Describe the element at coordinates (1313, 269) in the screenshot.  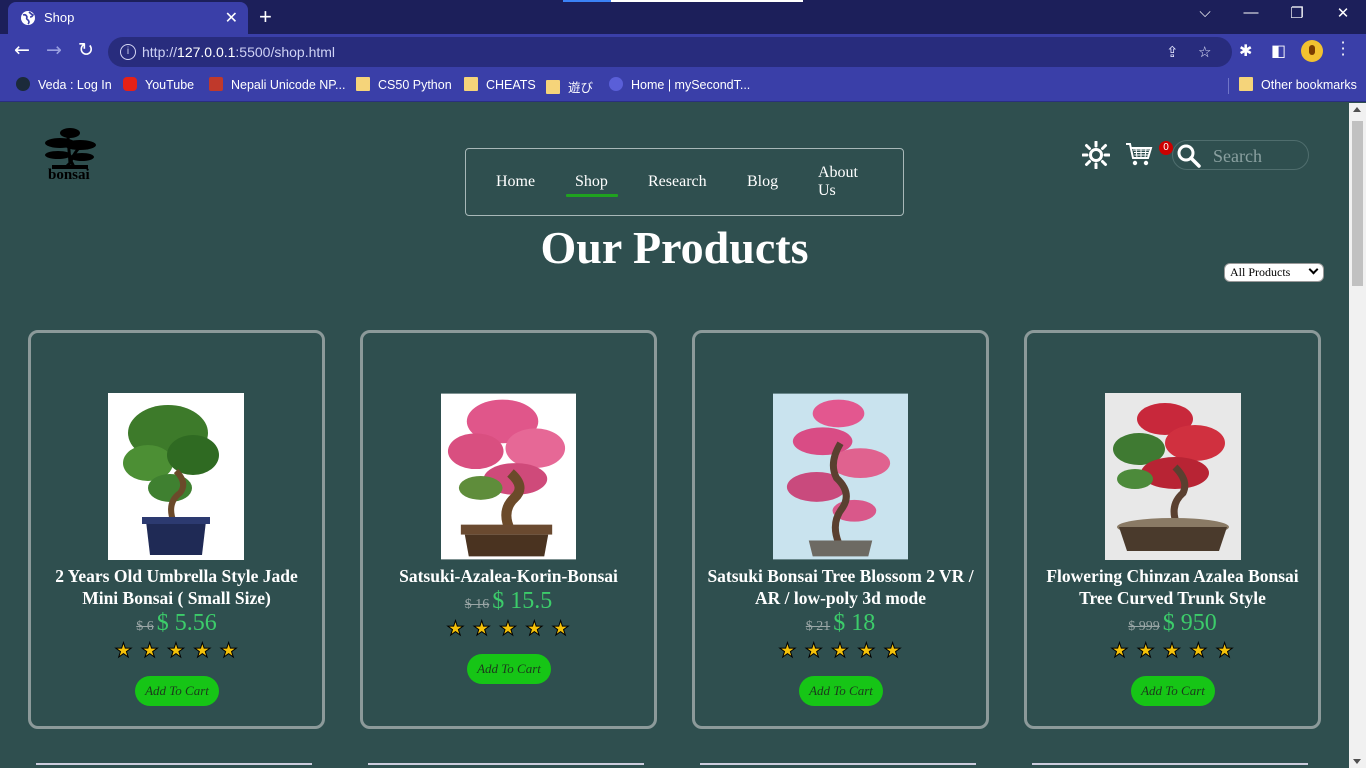
I see `chevron-down-icon` at that location.